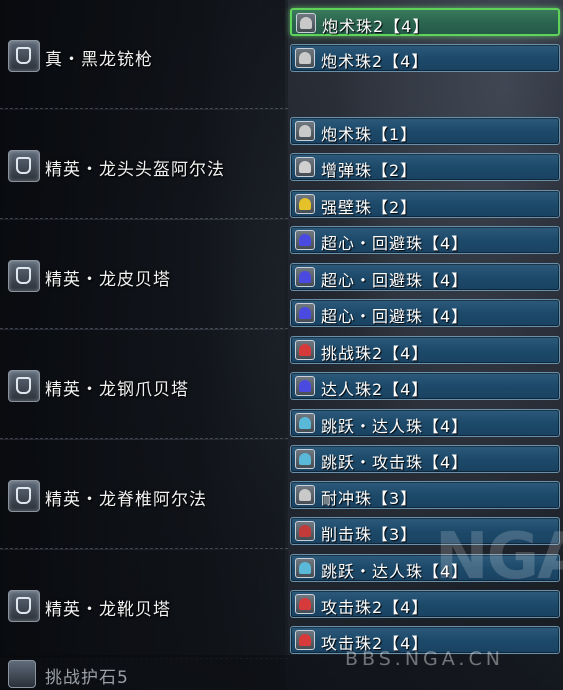  What do you see at coordinates (424, 659) in the screenshot?
I see `watermark-url: BBS.NGA.CN` at bounding box center [424, 659].